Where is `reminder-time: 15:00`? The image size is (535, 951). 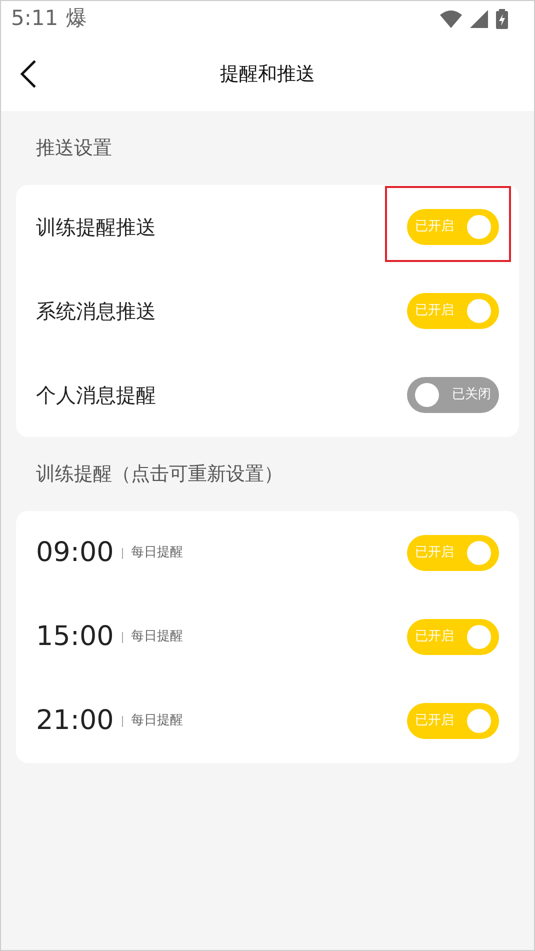
reminder-time: 15:00 is located at coordinates (75, 637).